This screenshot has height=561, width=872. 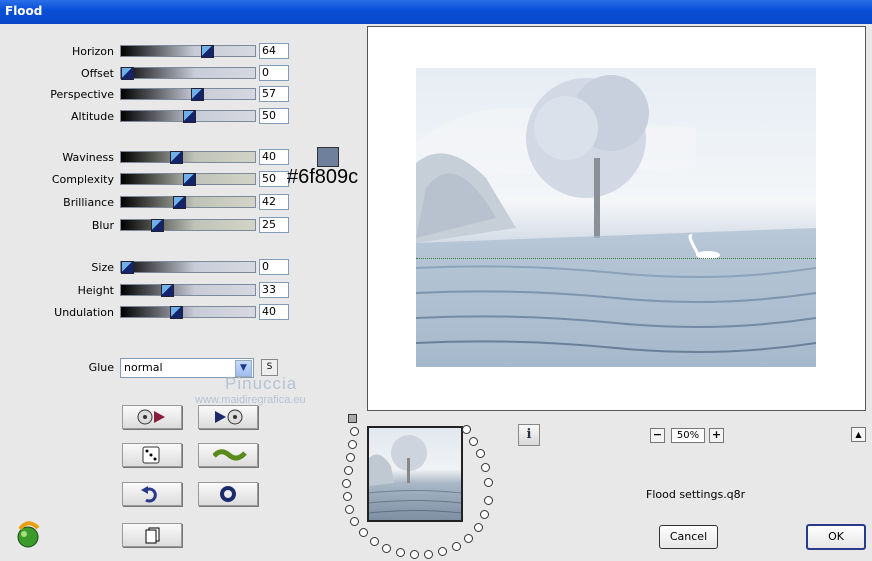 What do you see at coordinates (858, 434) in the screenshot?
I see `scroll-up-button: ▲` at bounding box center [858, 434].